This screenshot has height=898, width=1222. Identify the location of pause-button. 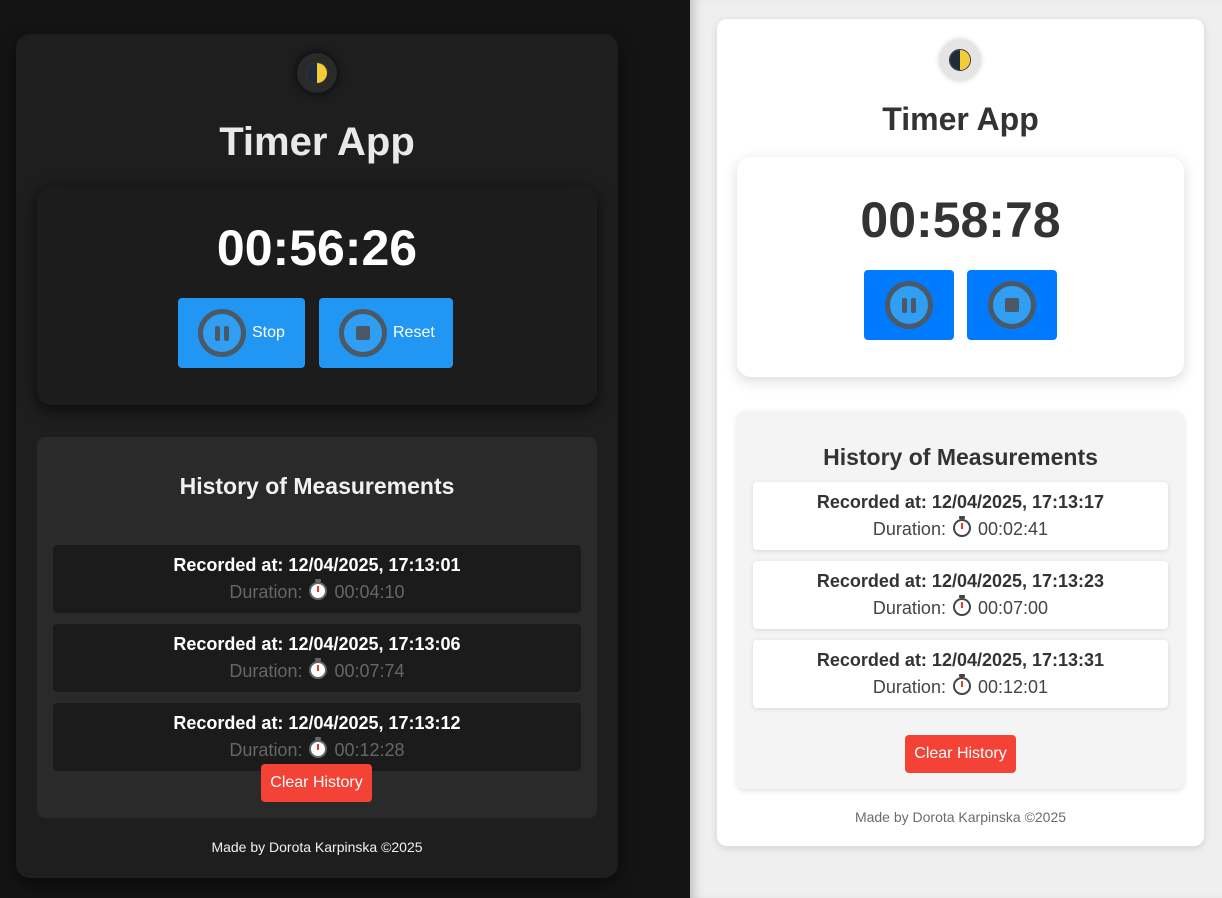
(909, 305).